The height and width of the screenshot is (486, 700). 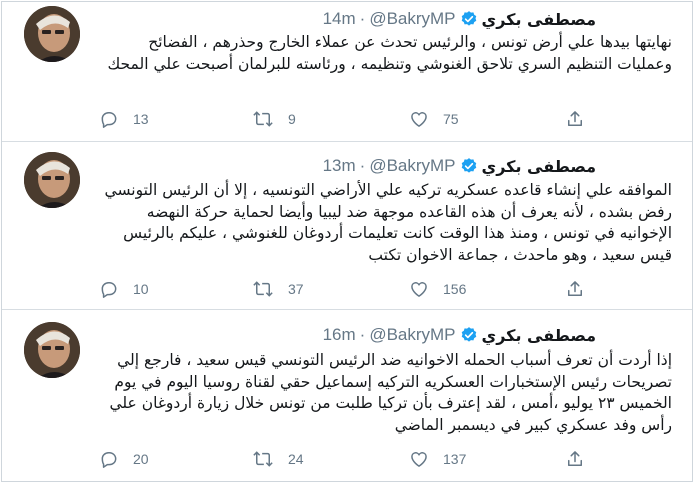 What do you see at coordinates (141, 119) in the screenshot?
I see `reply-count: 13` at bounding box center [141, 119].